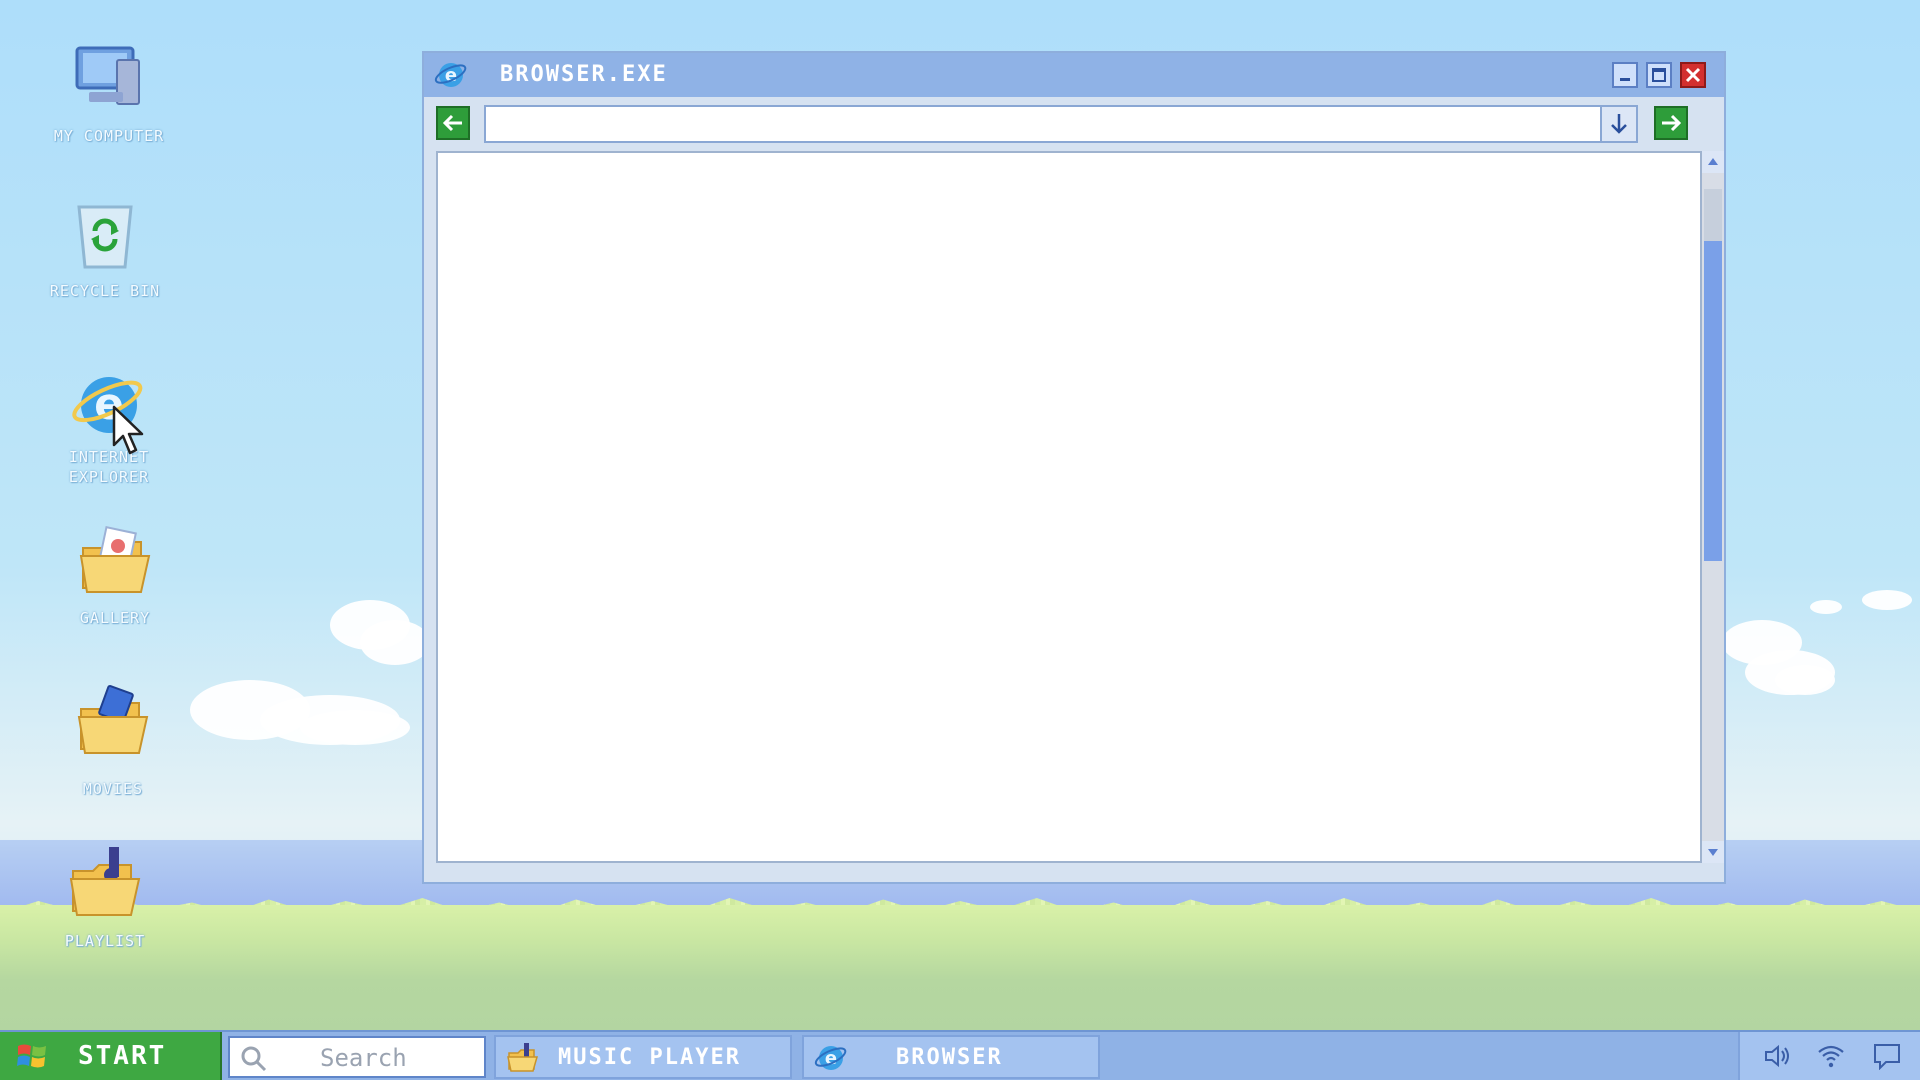 Image resolution: width=1920 pixels, height=1080 pixels. Describe the element at coordinates (1625, 79) in the screenshot. I see `minimize-icon` at that location.